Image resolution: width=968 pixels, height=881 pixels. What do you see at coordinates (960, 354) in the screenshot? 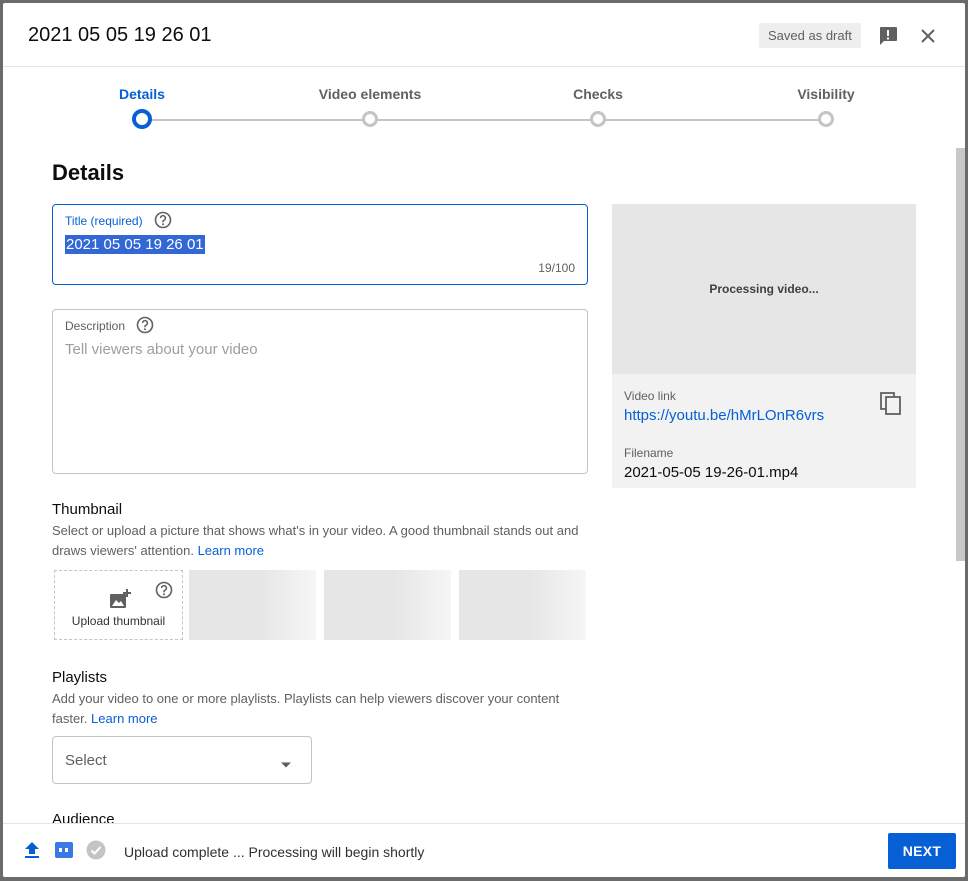
I see `scrollbar-thumb` at bounding box center [960, 354].